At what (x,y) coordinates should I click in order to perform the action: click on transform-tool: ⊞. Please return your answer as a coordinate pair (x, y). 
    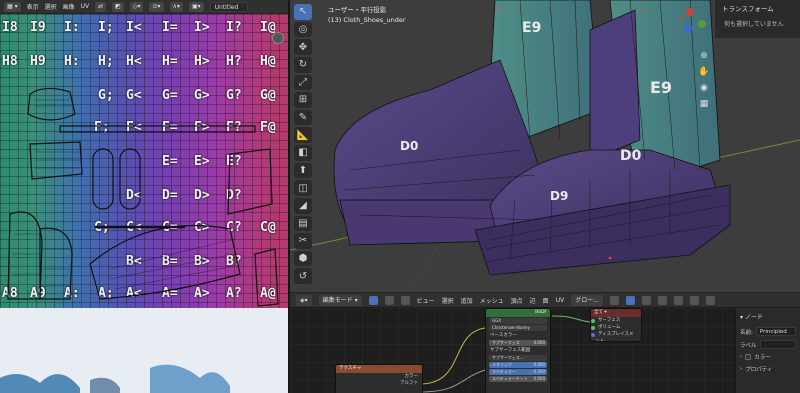
    Looking at the image, I should click on (303, 100).